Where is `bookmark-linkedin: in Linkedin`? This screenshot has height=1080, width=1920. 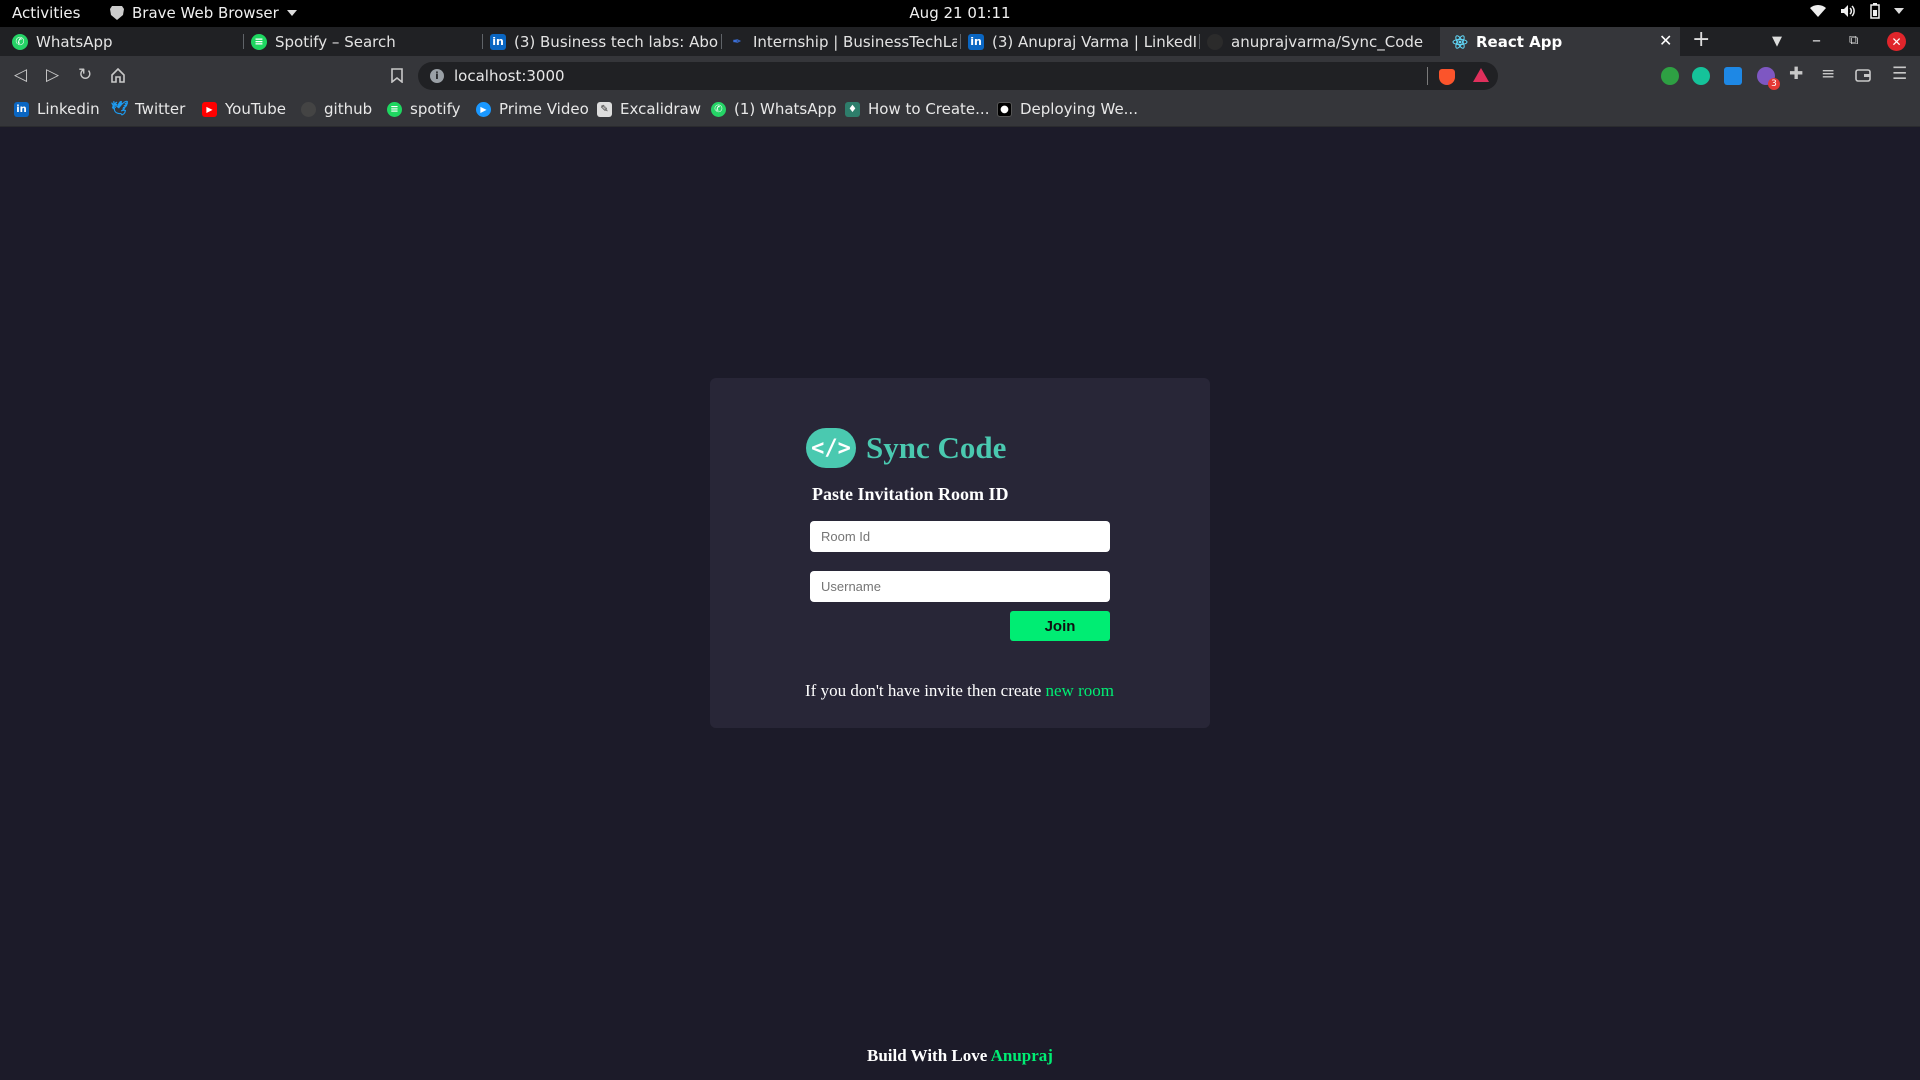 bookmark-linkedin: in Linkedin is located at coordinates (57, 109).